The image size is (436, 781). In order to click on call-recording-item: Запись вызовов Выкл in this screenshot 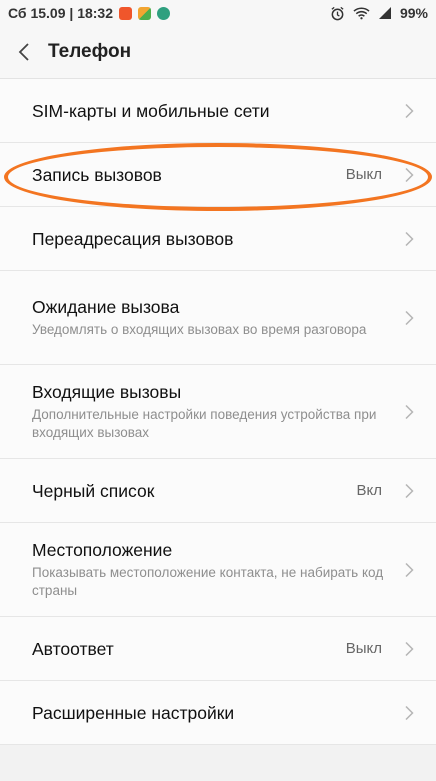, I will do `click(218, 175)`.